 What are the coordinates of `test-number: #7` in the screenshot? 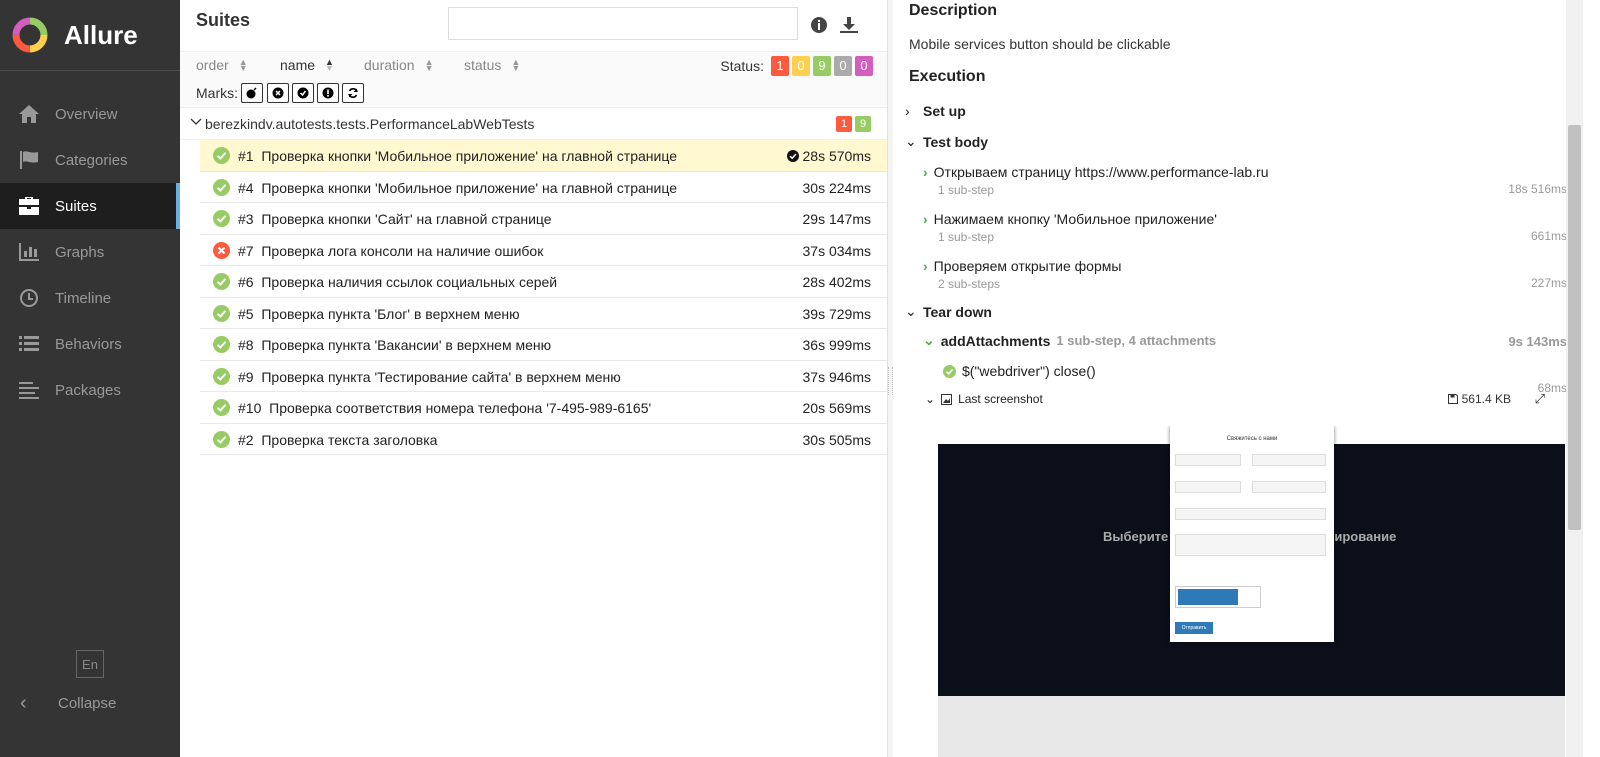 It's located at (246, 250).